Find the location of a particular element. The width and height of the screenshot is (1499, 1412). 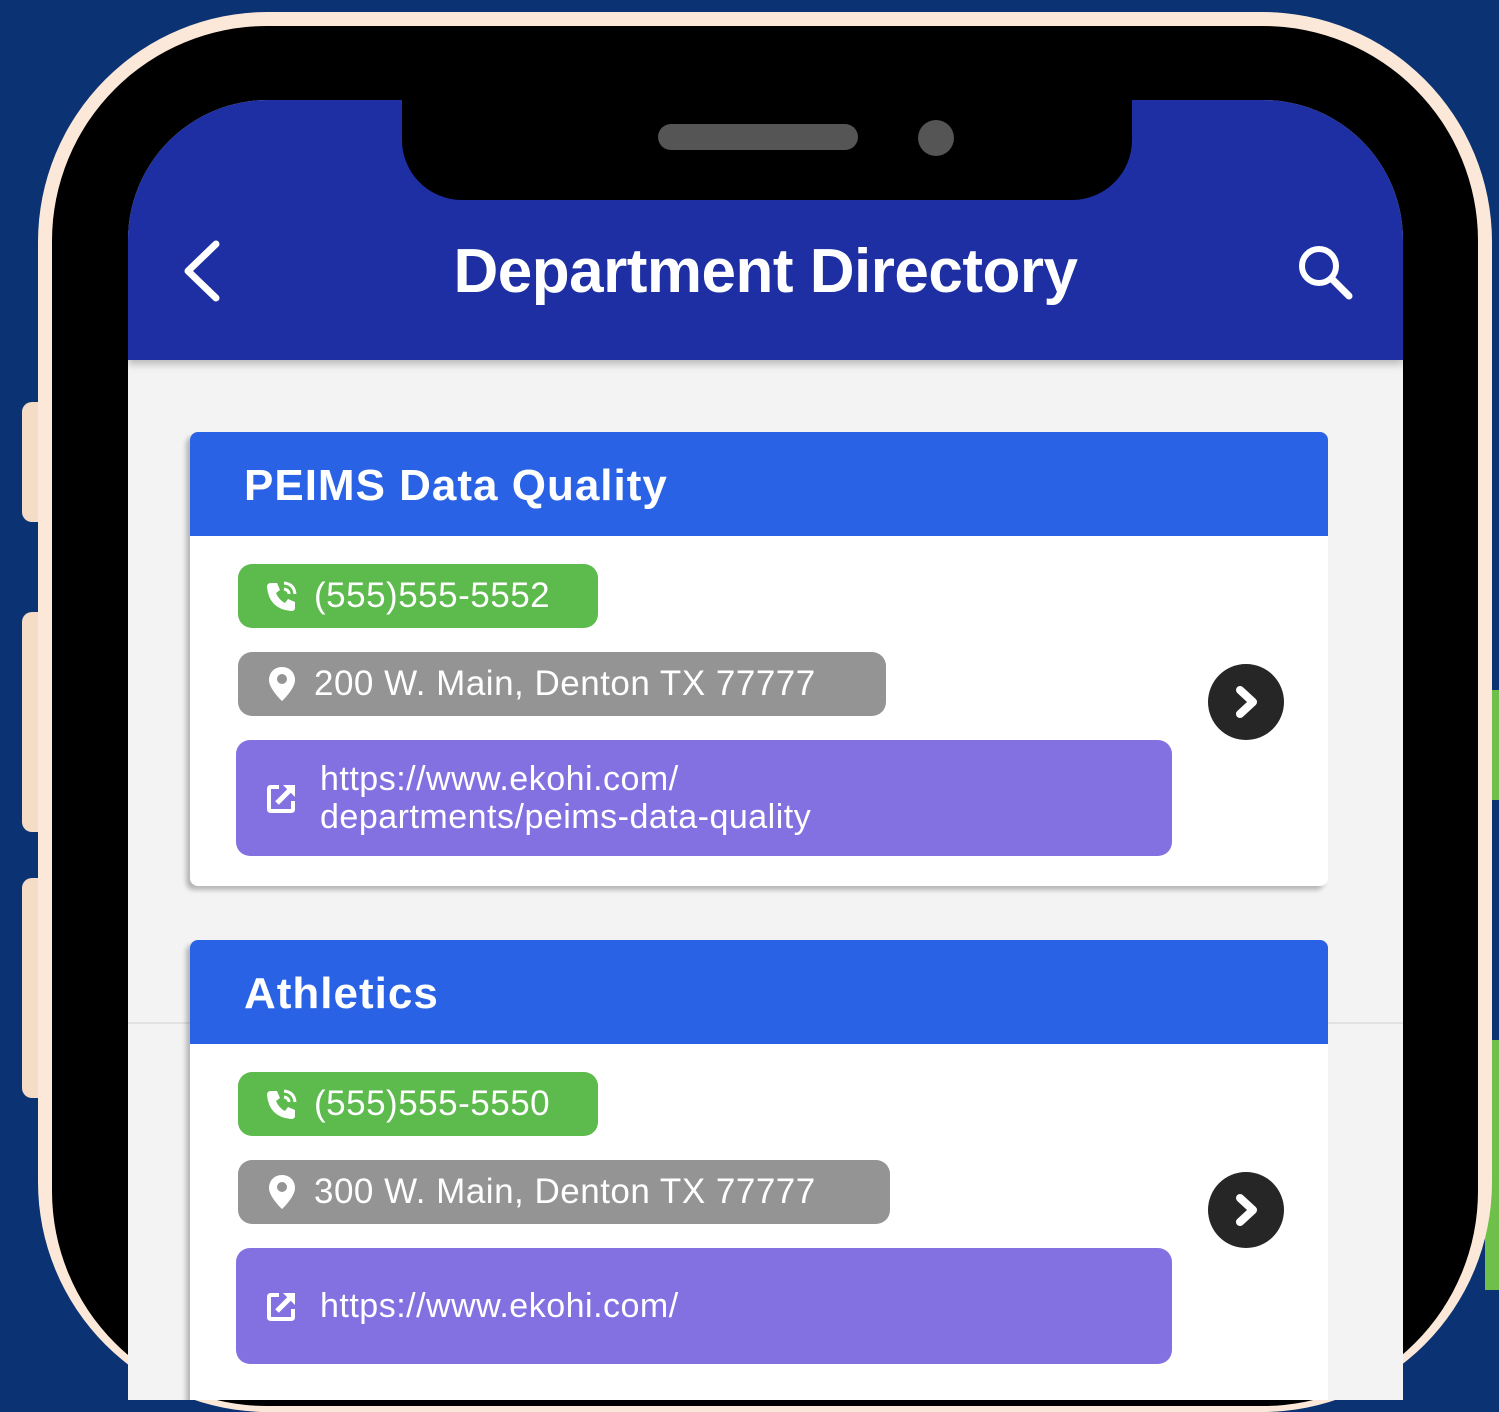

search-icon is located at coordinates (1326, 273).